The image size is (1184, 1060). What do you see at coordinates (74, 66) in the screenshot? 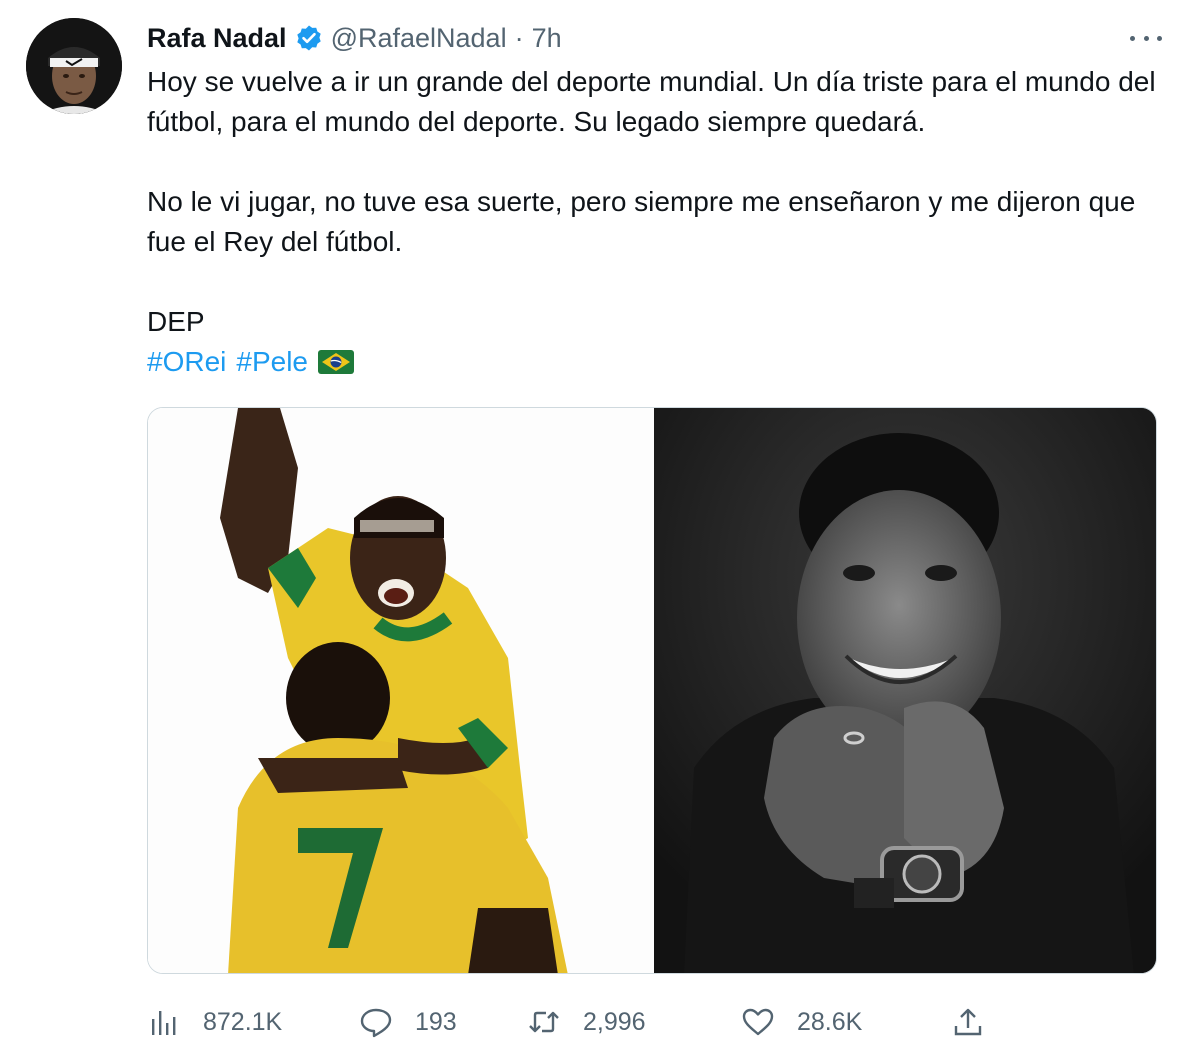
I see `avatar` at bounding box center [74, 66].